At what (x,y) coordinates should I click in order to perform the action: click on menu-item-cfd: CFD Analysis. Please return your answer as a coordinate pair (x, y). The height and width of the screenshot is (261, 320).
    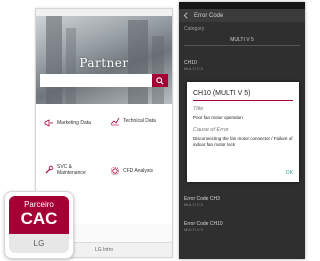
    Looking at the image, I should click on (131, 171).